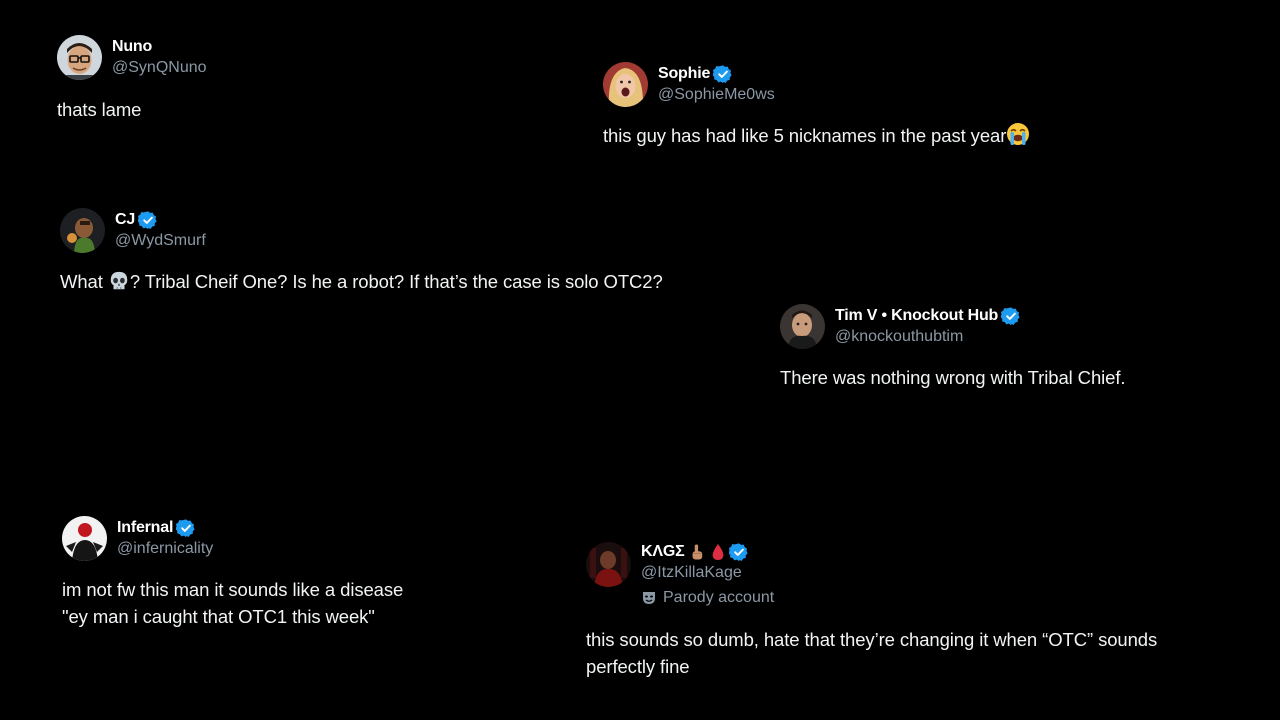 The image size is (1280, 720). I want to click on tweet-header: Tim V • Knockout Hub @knockouthubtim, so click(952, 326).